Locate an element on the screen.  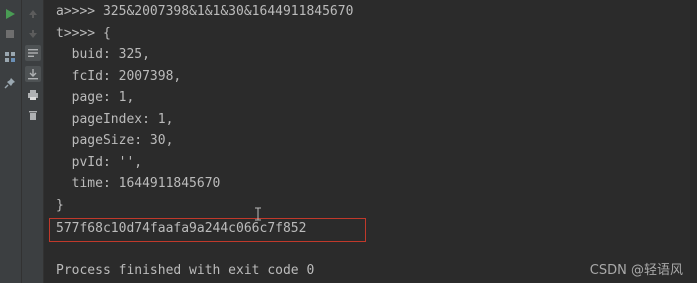
console-line: pageSize: 30, is located at coordinates (115, 140).